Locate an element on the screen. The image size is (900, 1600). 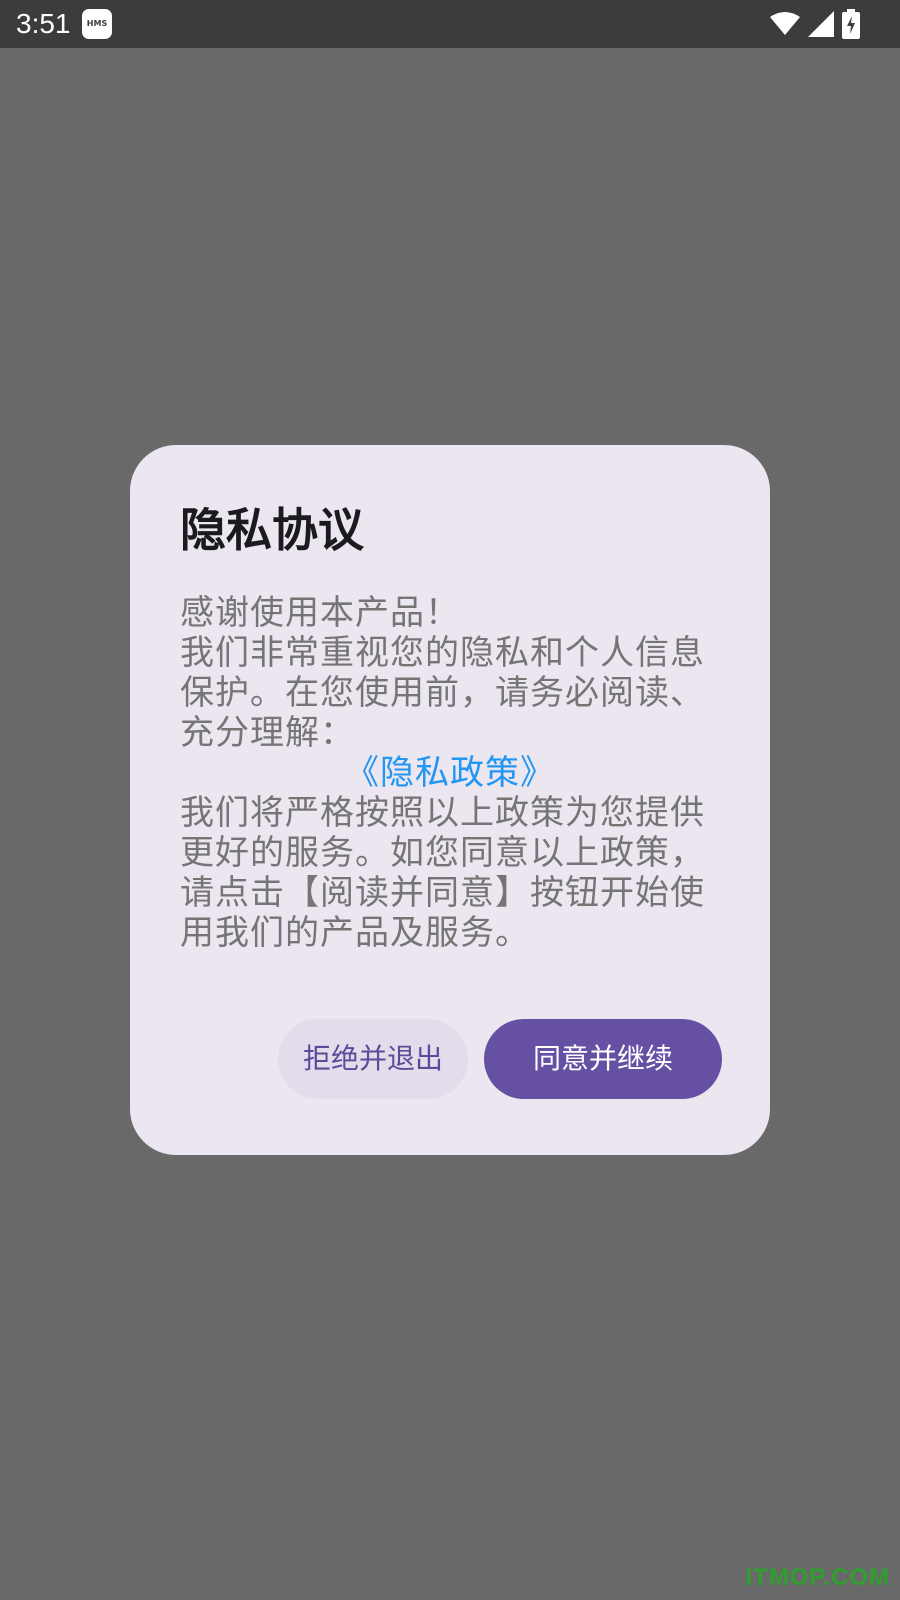
watermark: ITMOP.COM is located at coordinates (817, 1577).